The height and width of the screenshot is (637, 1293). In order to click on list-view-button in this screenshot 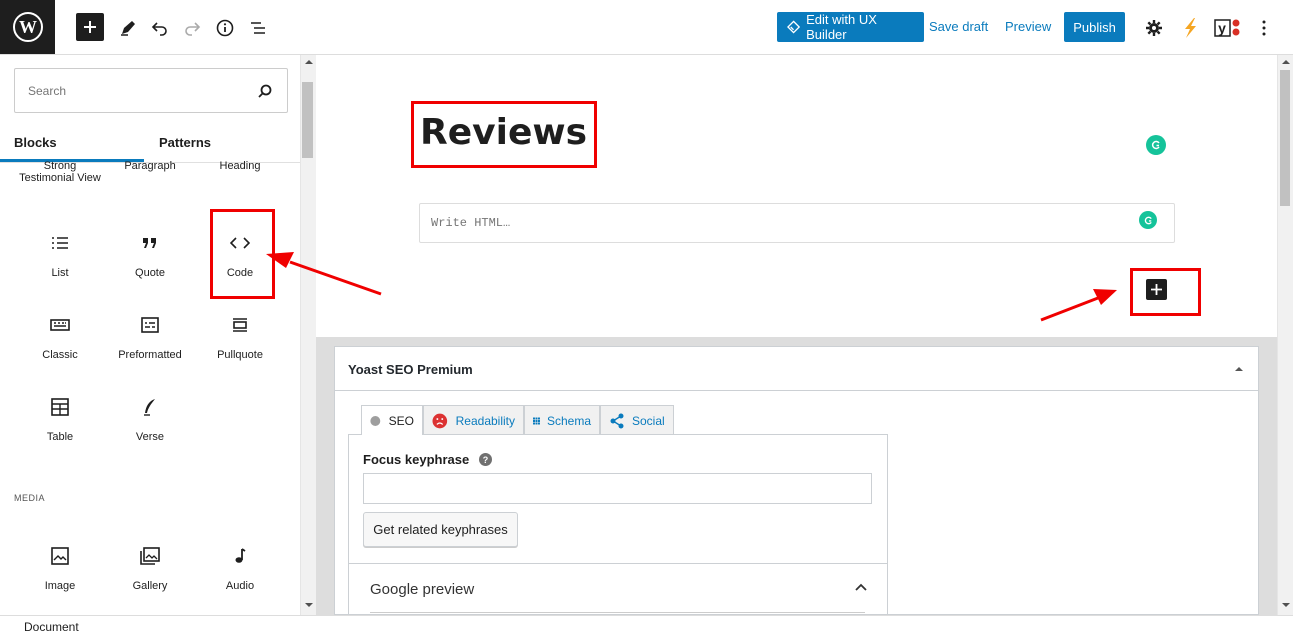, I will do `click(258, 28)`.